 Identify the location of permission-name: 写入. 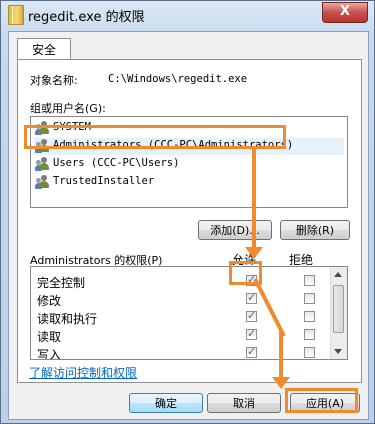
(49, 354).